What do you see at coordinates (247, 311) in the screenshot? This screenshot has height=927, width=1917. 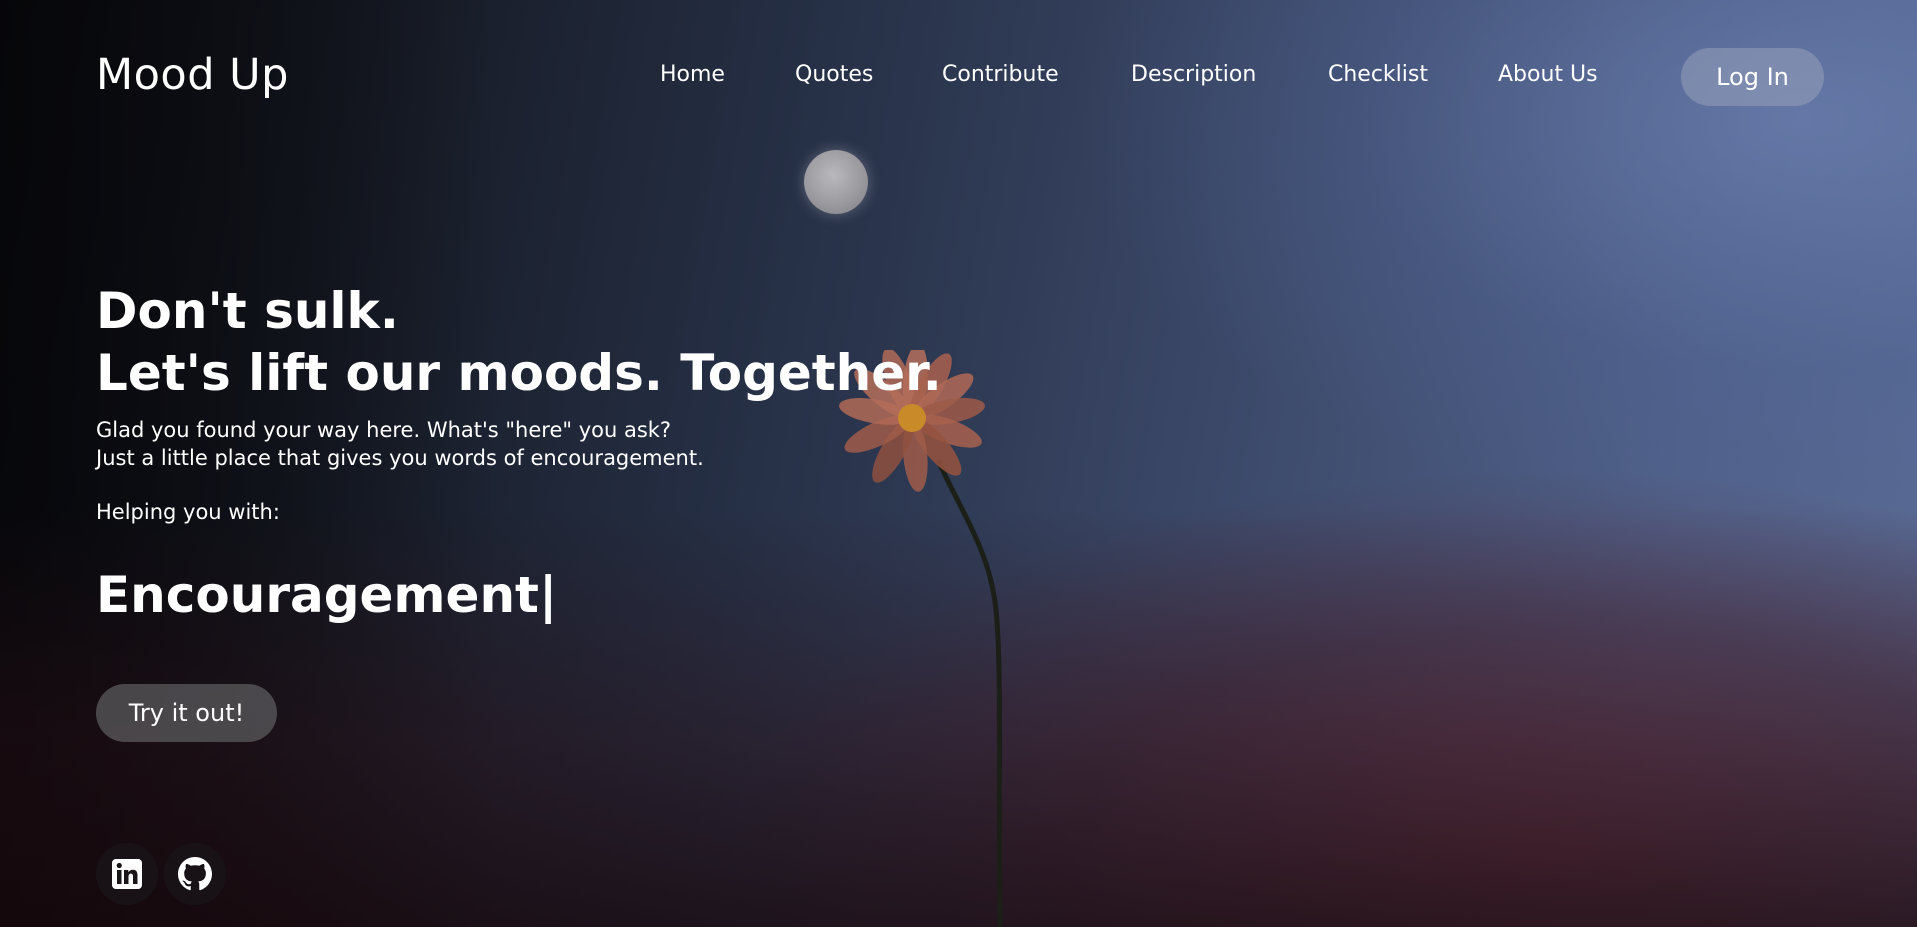 I see `hero-title-line-1: Don't sulk.` at bounding box center [247, 311].